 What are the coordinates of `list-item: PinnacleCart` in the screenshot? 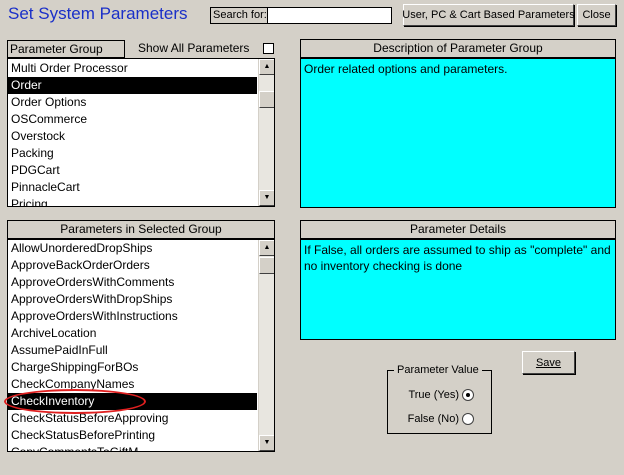 It's located at (132, 187).